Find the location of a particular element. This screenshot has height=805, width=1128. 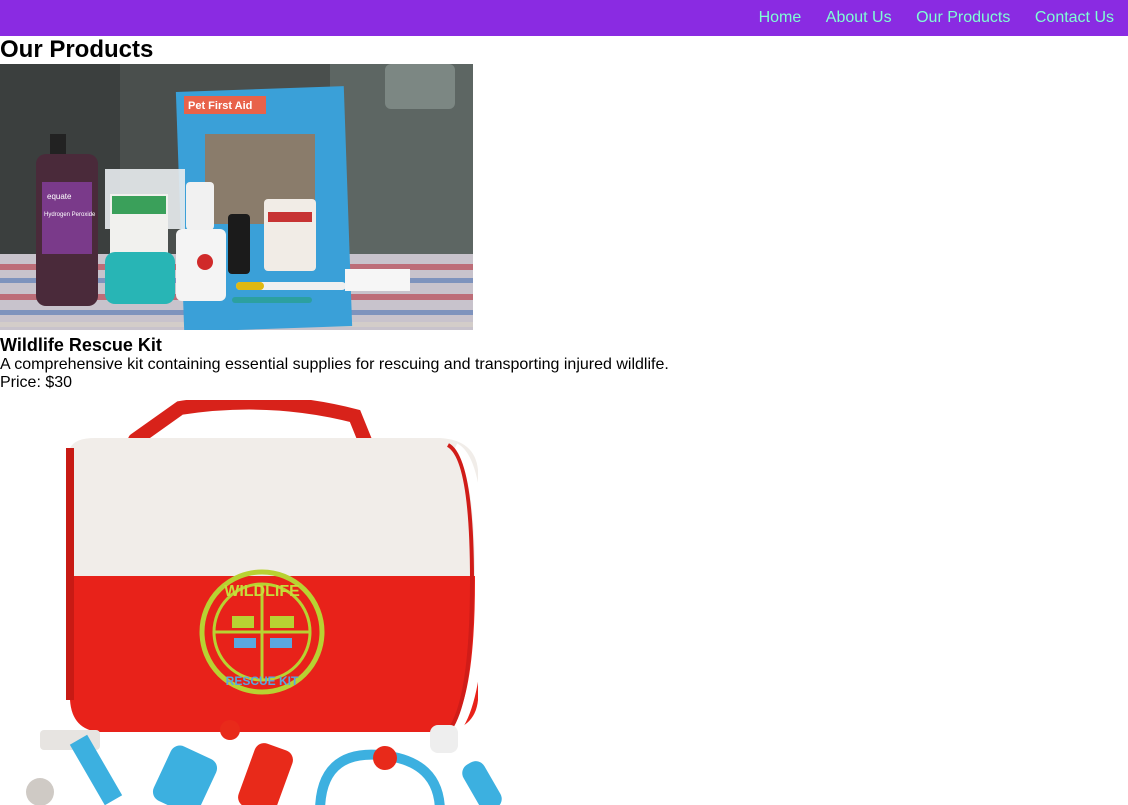

product-image-first-aid-kit: Pet First Aid equate Hydrogen Peroxide is located at coordinates (236, 197).